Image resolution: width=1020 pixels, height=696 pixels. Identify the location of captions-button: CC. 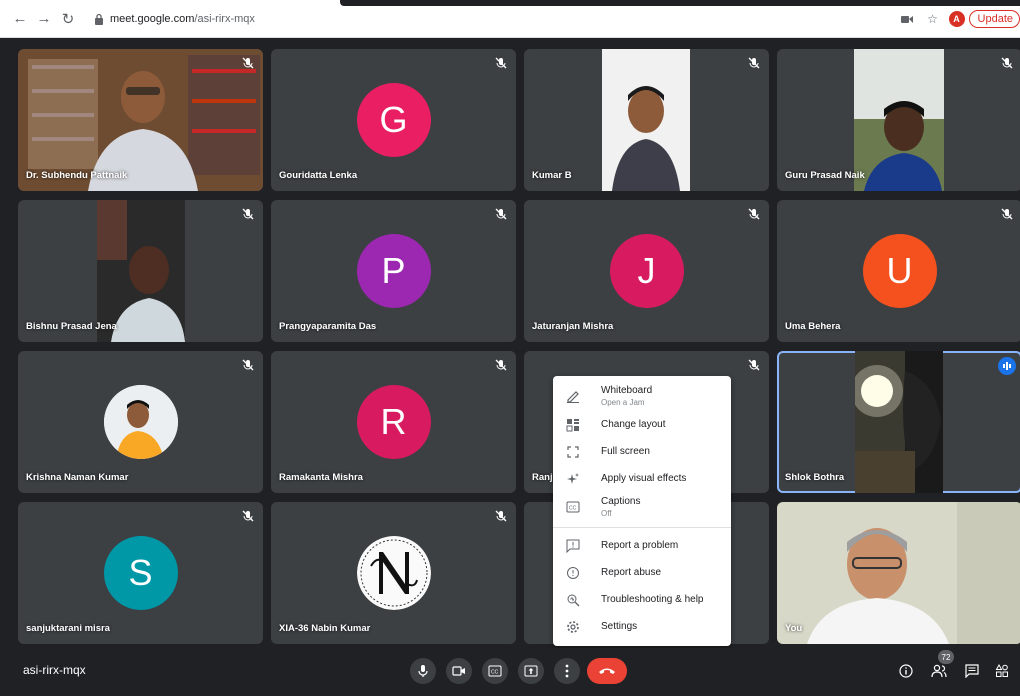
(495, 671).